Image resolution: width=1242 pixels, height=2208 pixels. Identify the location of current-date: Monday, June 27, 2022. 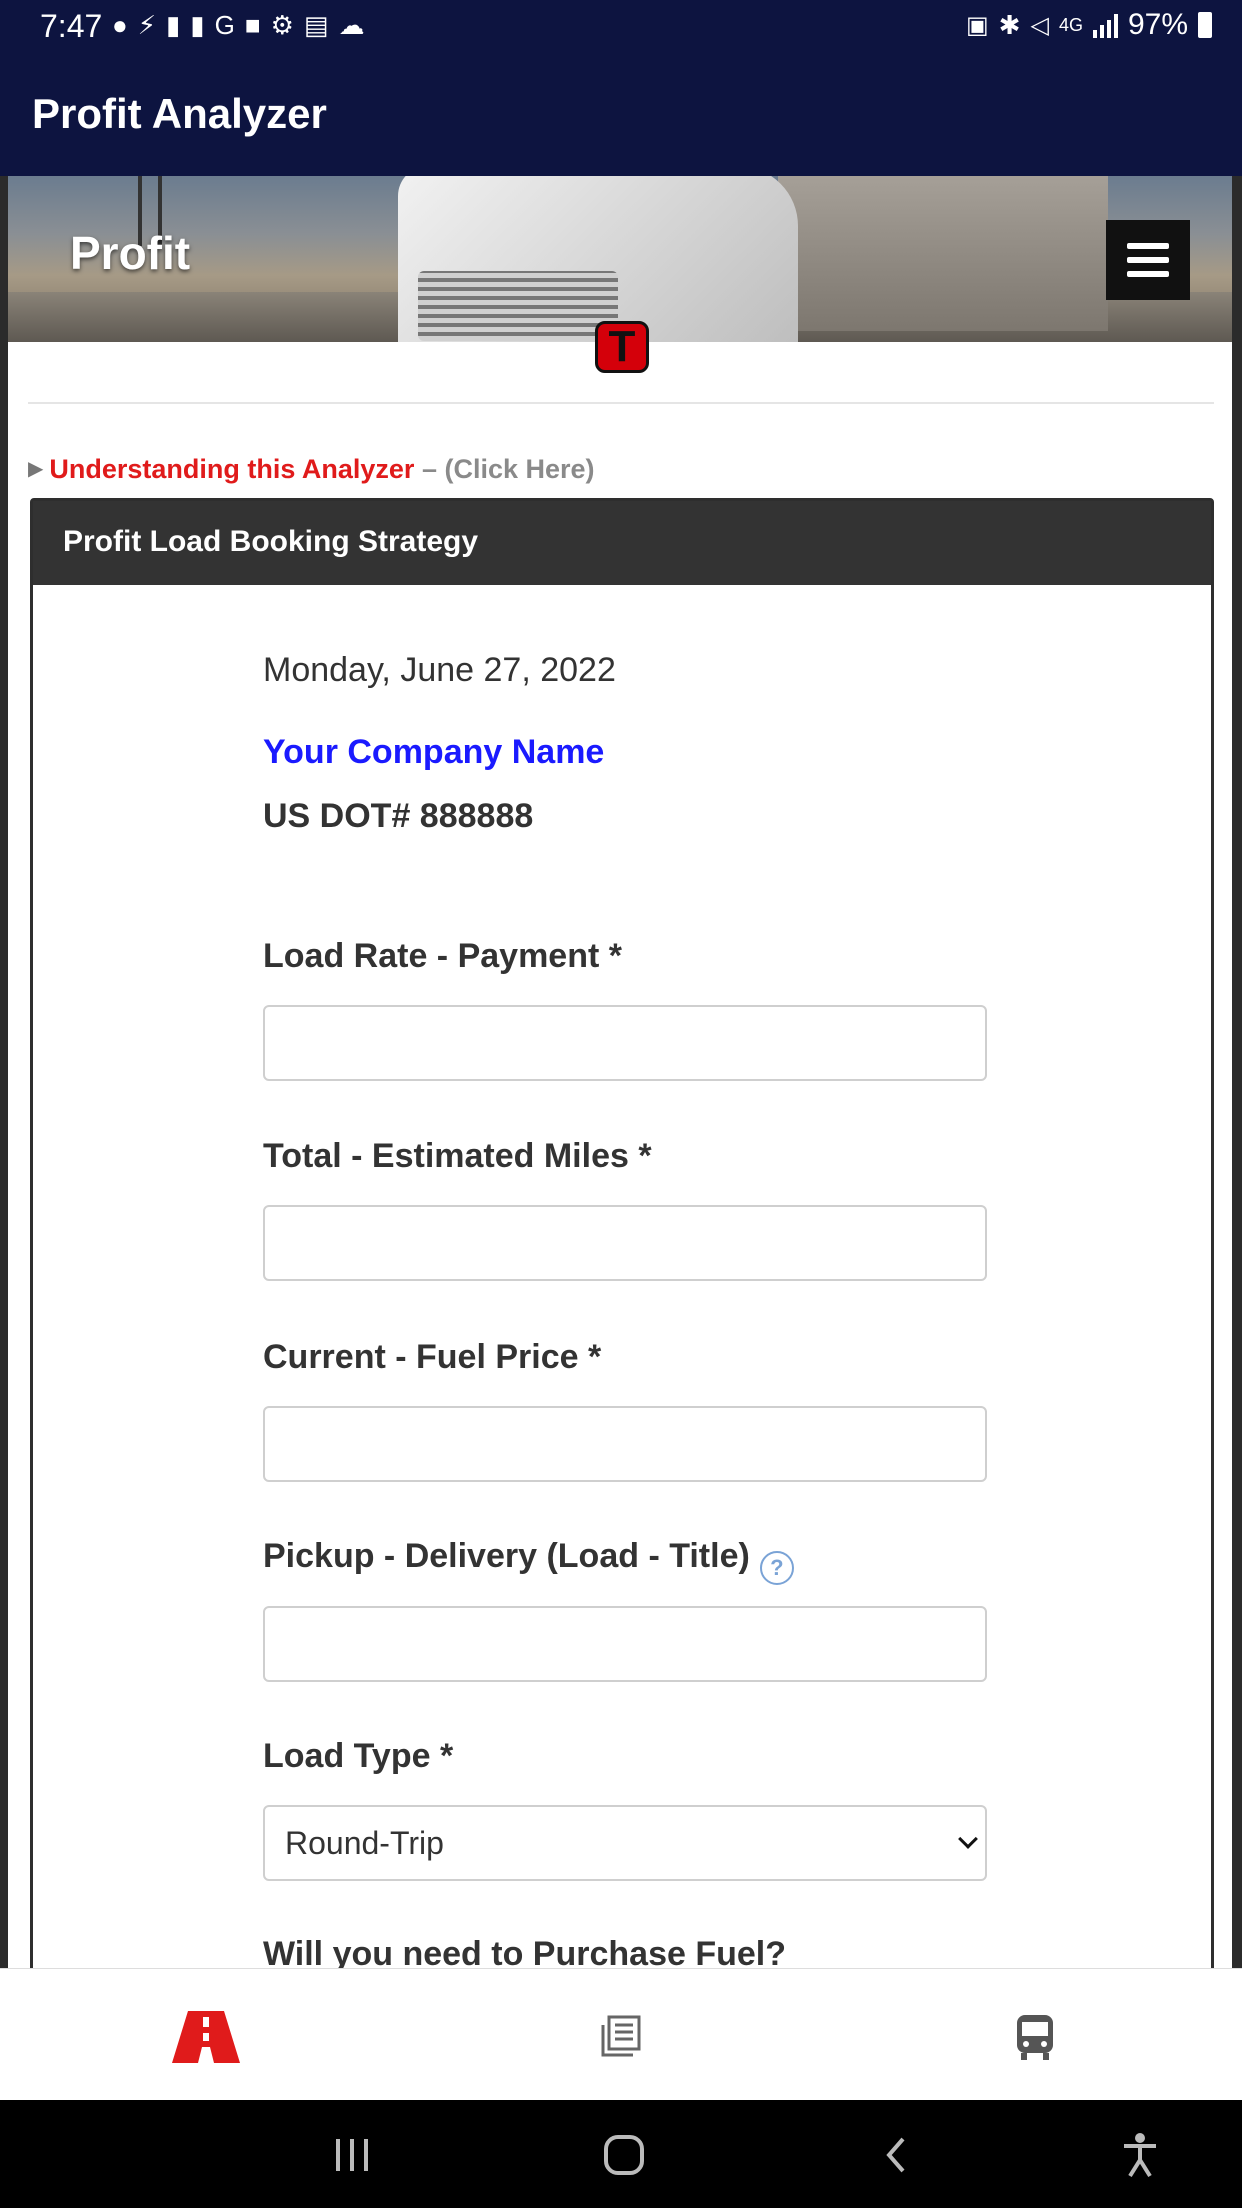
(439, 670).